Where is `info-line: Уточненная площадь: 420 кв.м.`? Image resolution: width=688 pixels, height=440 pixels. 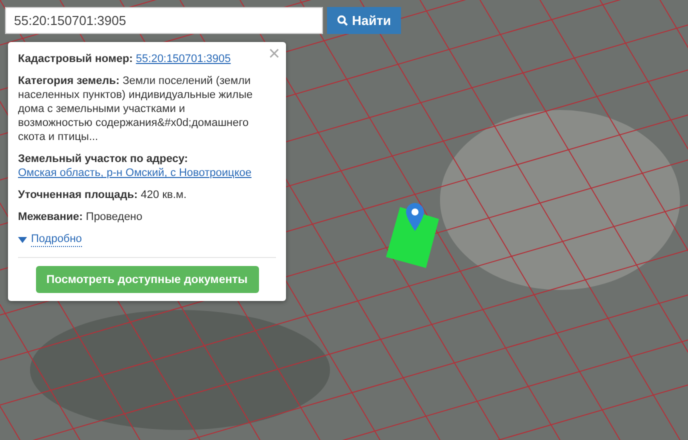
info-line: Уточненная площадь: 420 кв.м. is located at coordinates (103, 195).